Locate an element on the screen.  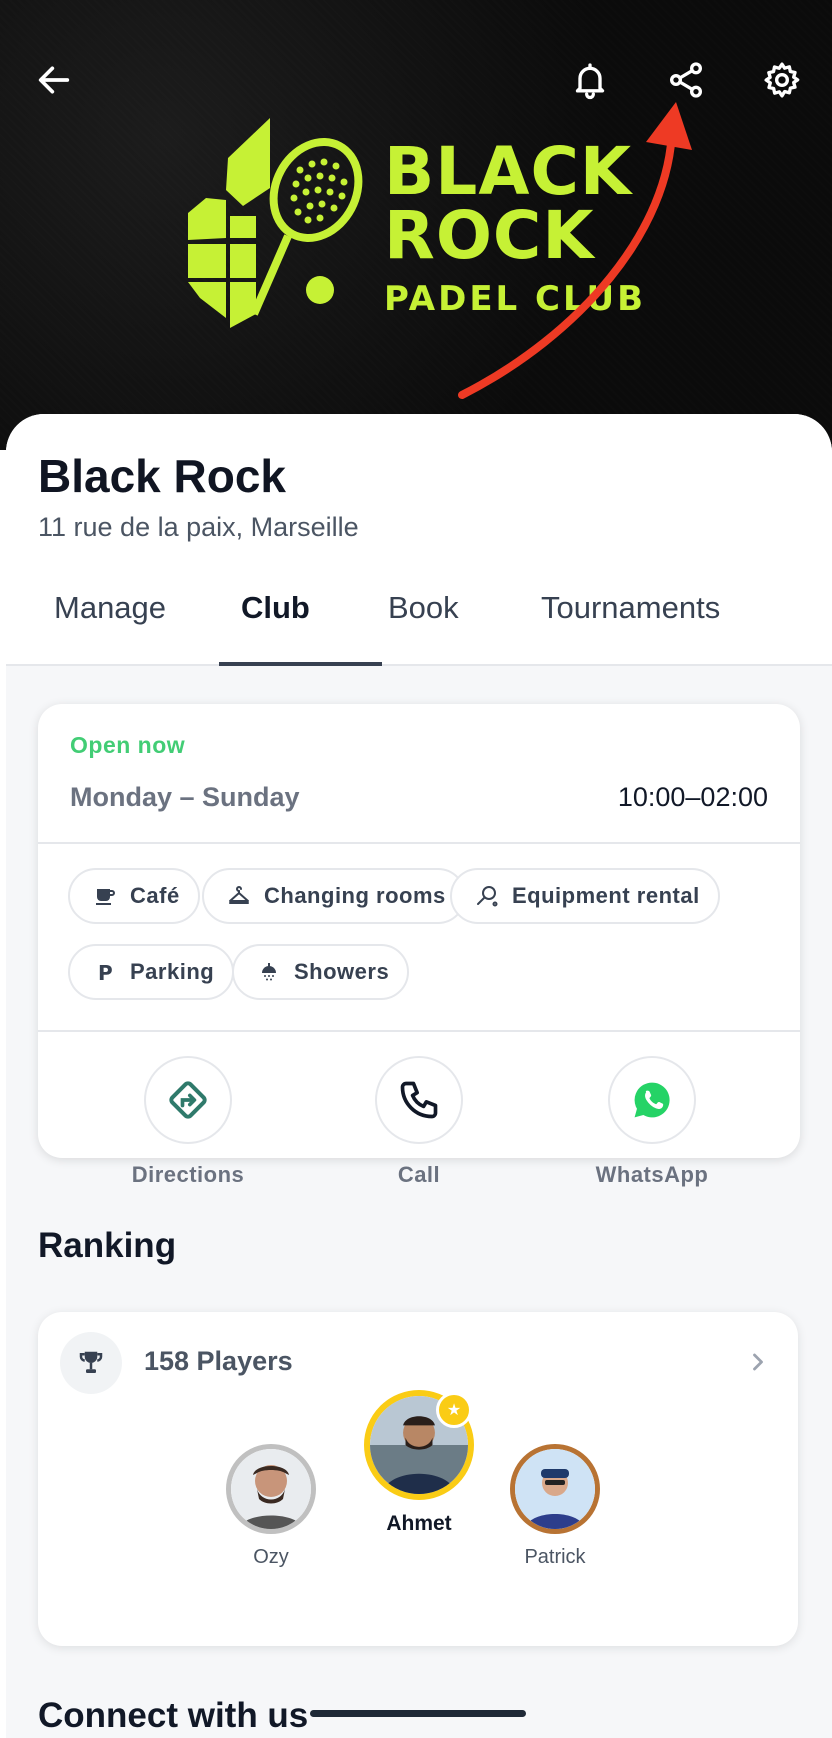
amenity-showers: Showers is located at coordinates (321, 972).